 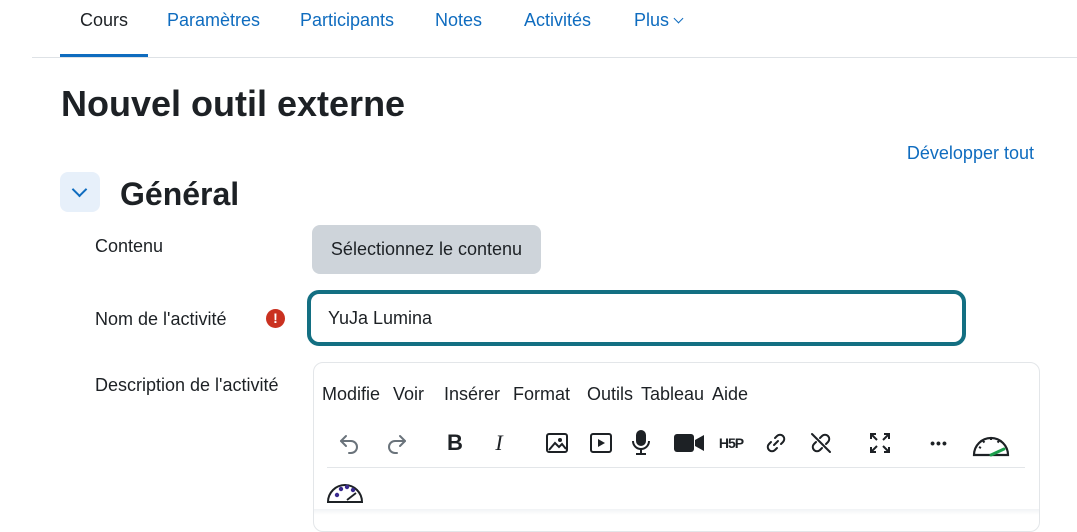 I want to click on link-icon, so click(x=776, y=443).